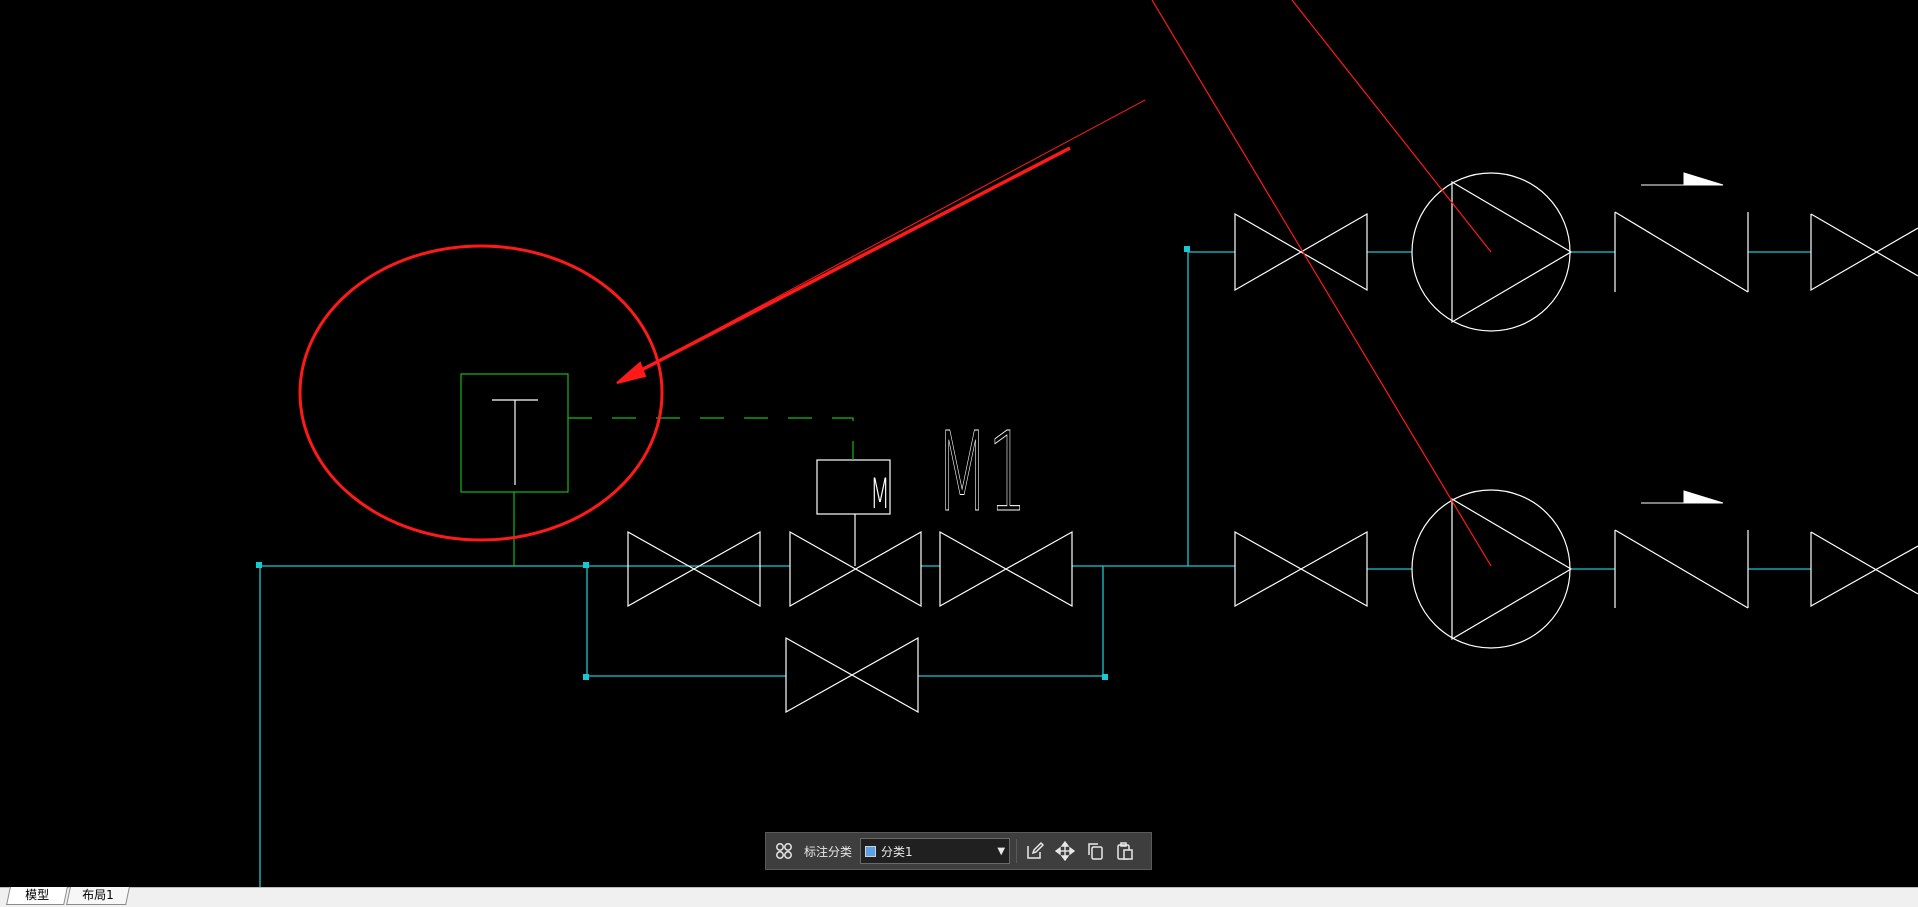 Image resolution: width=1918 pixels, height=907 pixels. Describe the element at coordinates (686, 621) in the screenshot. I see `pipe-bypass` at that location.